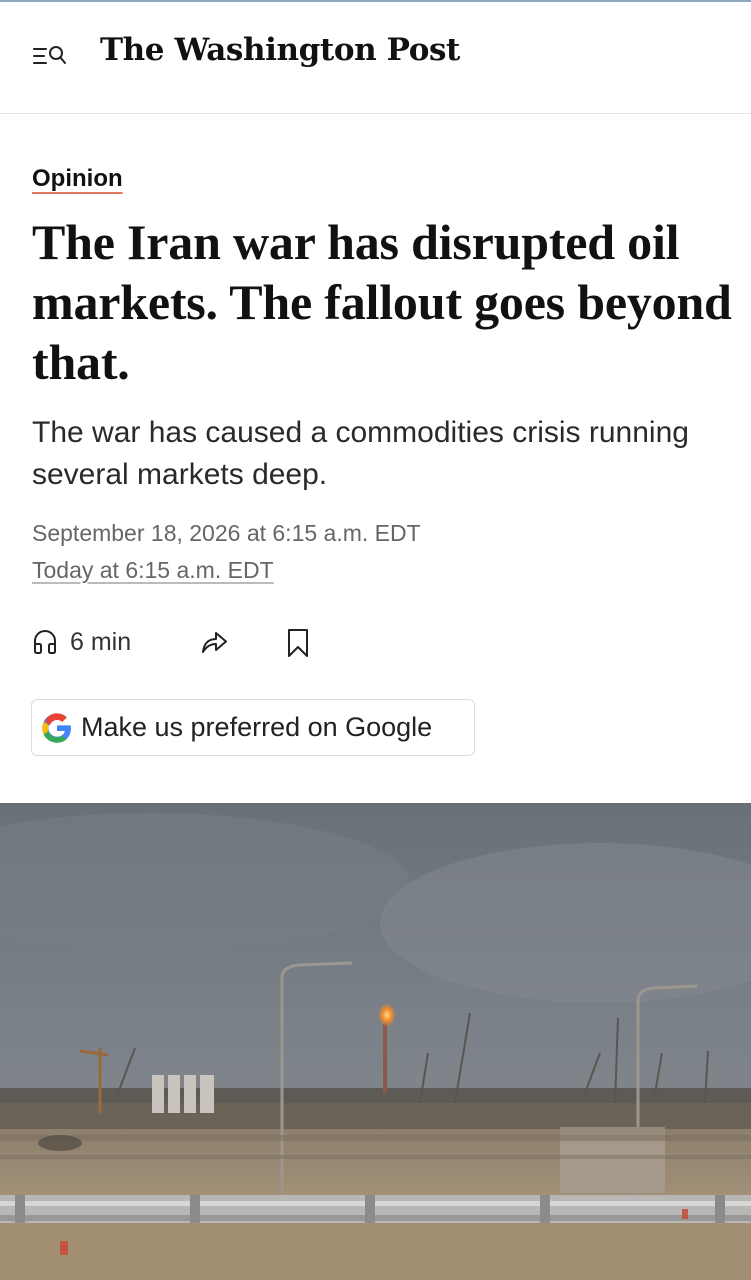  I want to click on article-action-bar: 6 min, so click(192, 642).